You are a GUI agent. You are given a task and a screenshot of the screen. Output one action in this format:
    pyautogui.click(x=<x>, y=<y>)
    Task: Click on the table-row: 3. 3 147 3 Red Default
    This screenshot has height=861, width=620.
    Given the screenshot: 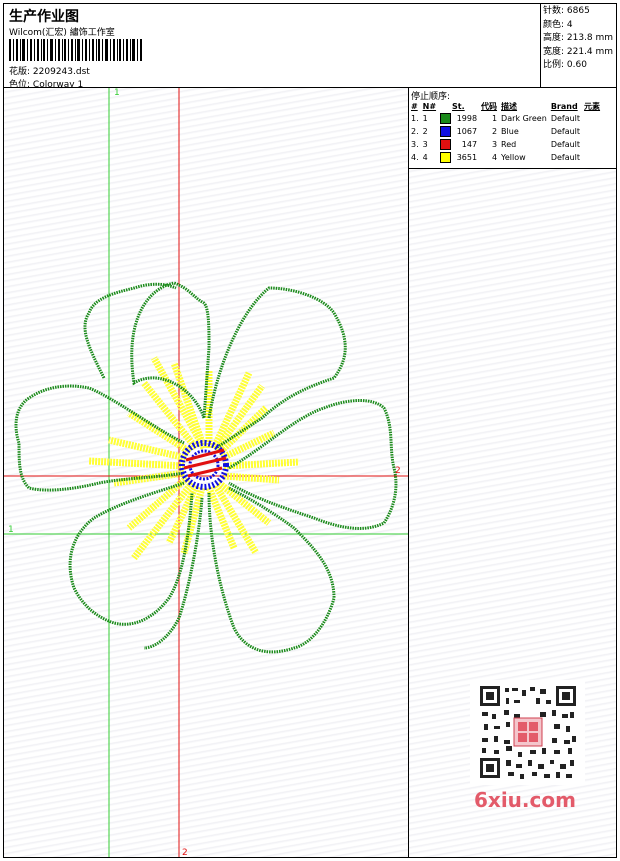 What is the action you would take?
    pyautogui.click(x=505, y=144)
    